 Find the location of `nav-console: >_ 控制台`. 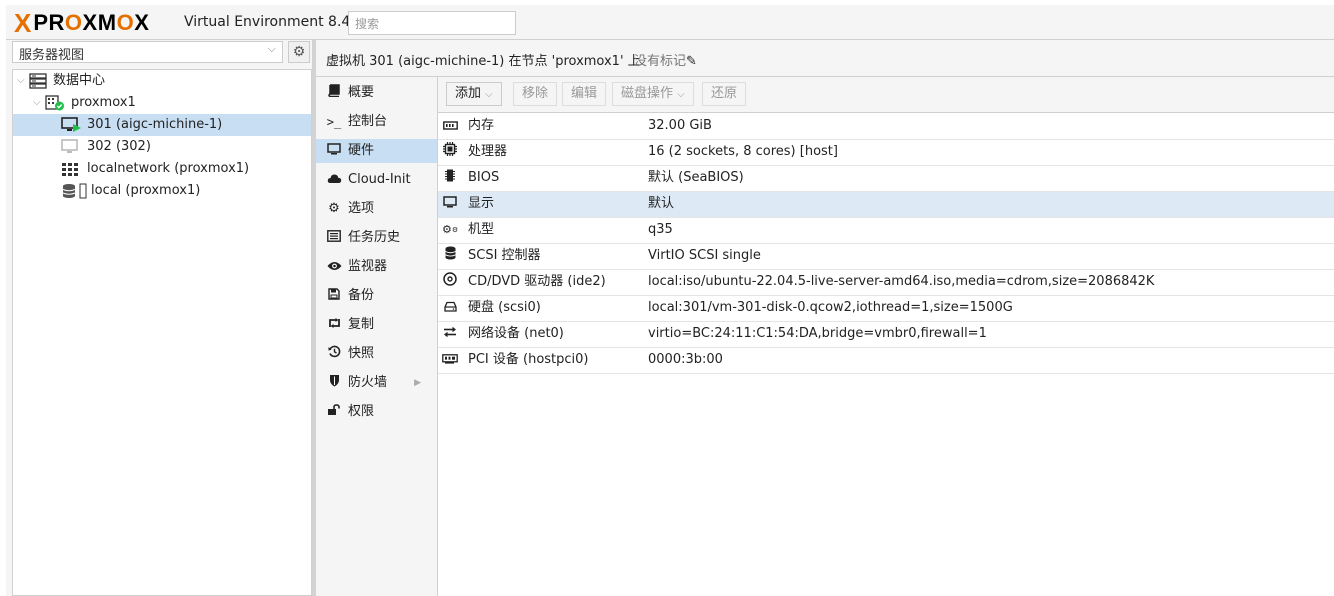

nav-console: >_ 控制台 is located at coordinates (376, 122).